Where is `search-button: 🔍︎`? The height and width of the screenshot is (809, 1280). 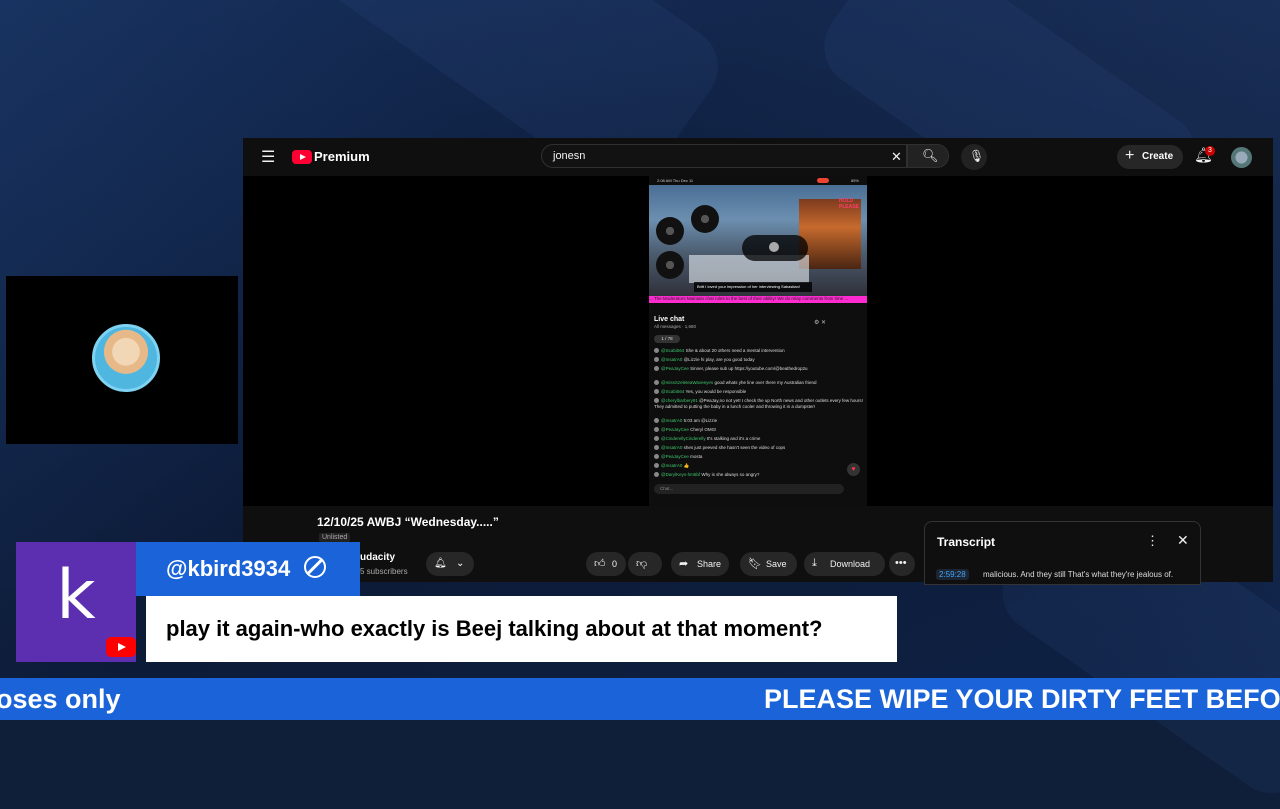 search-button: 🔍︎ is located at coordinates (928, 156).